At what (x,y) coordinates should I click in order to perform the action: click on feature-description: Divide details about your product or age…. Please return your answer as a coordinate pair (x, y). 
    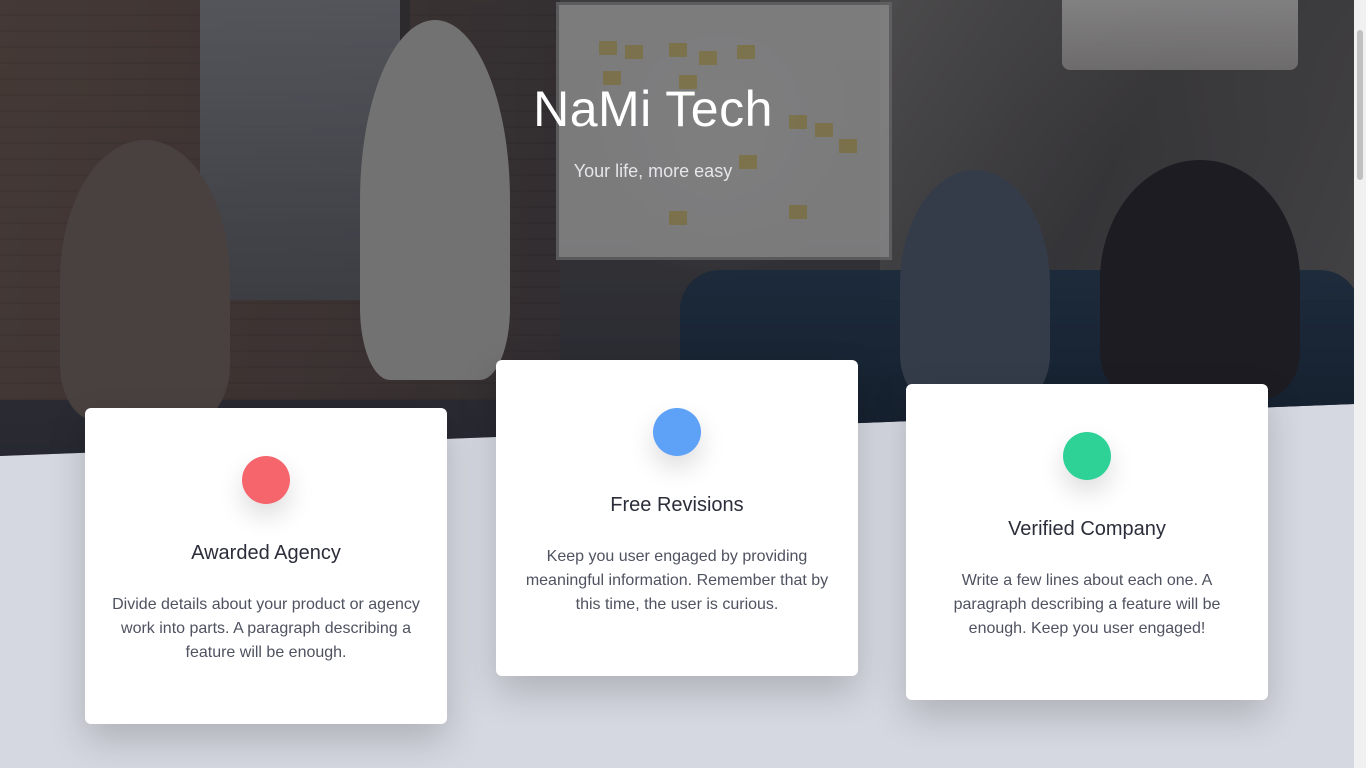
    Looking at the image, I should click on (266, 628).